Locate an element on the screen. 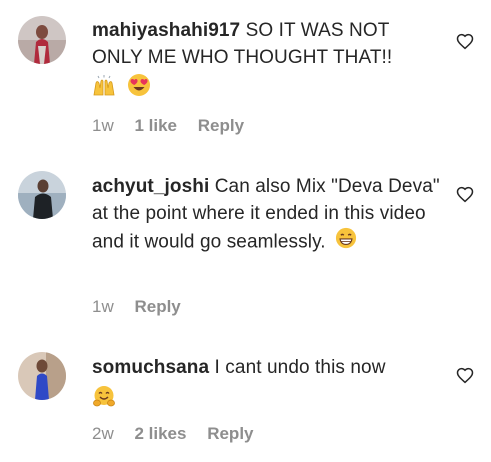 The height and width of the screenshot is (462, 491). comment-meta: 1w Reply is located at coordinates (144, 307).